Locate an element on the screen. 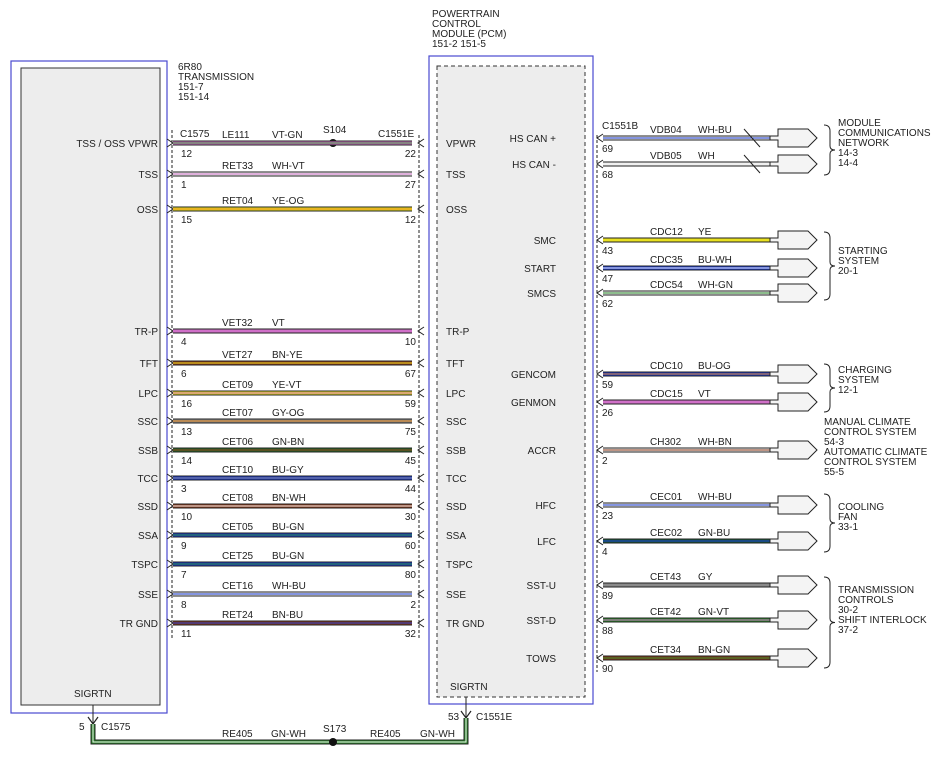  pcm-pin-label: VPWR is located at coordinates (461, 144).